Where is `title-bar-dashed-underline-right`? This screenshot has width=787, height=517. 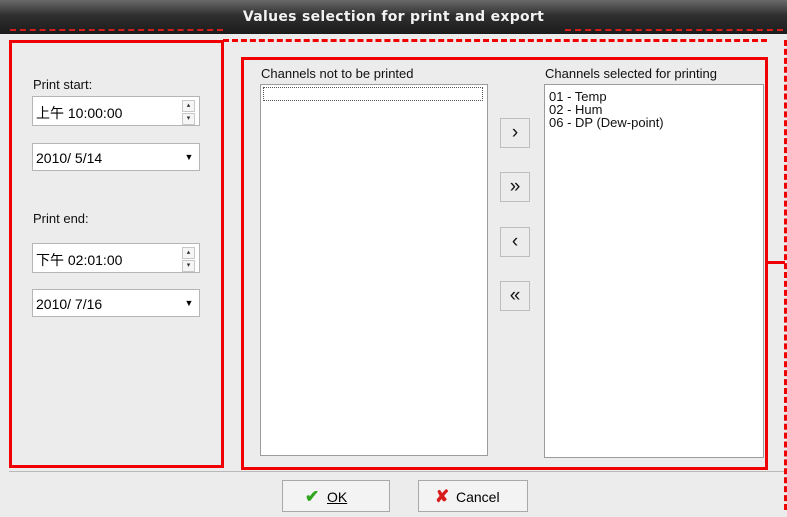 title-bar-dashed-underline-right is located at coordinates (674, 30).